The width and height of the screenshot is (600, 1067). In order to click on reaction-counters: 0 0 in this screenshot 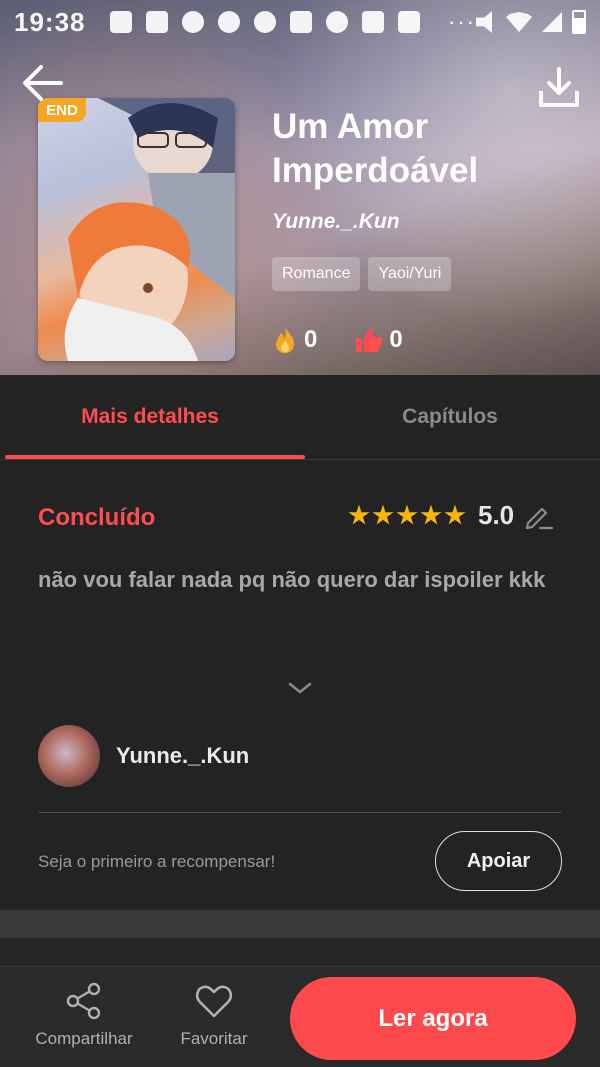, I will do `click(356, 340)`.